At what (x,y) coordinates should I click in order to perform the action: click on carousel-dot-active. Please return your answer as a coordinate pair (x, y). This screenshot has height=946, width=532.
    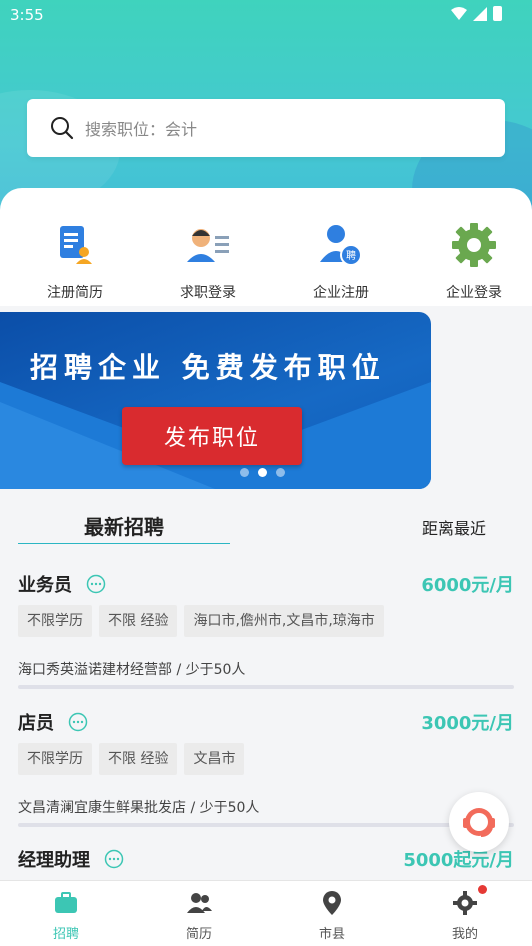
    Looking at the image, I should click on (262, 472).